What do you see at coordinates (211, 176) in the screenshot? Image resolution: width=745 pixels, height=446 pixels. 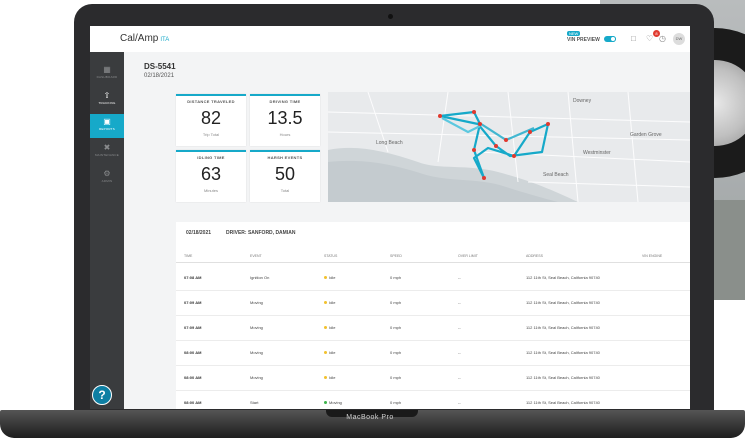 I see `stat-idling-time: IDLING TIME 63 Minutes` at bounding box center [211, 176].